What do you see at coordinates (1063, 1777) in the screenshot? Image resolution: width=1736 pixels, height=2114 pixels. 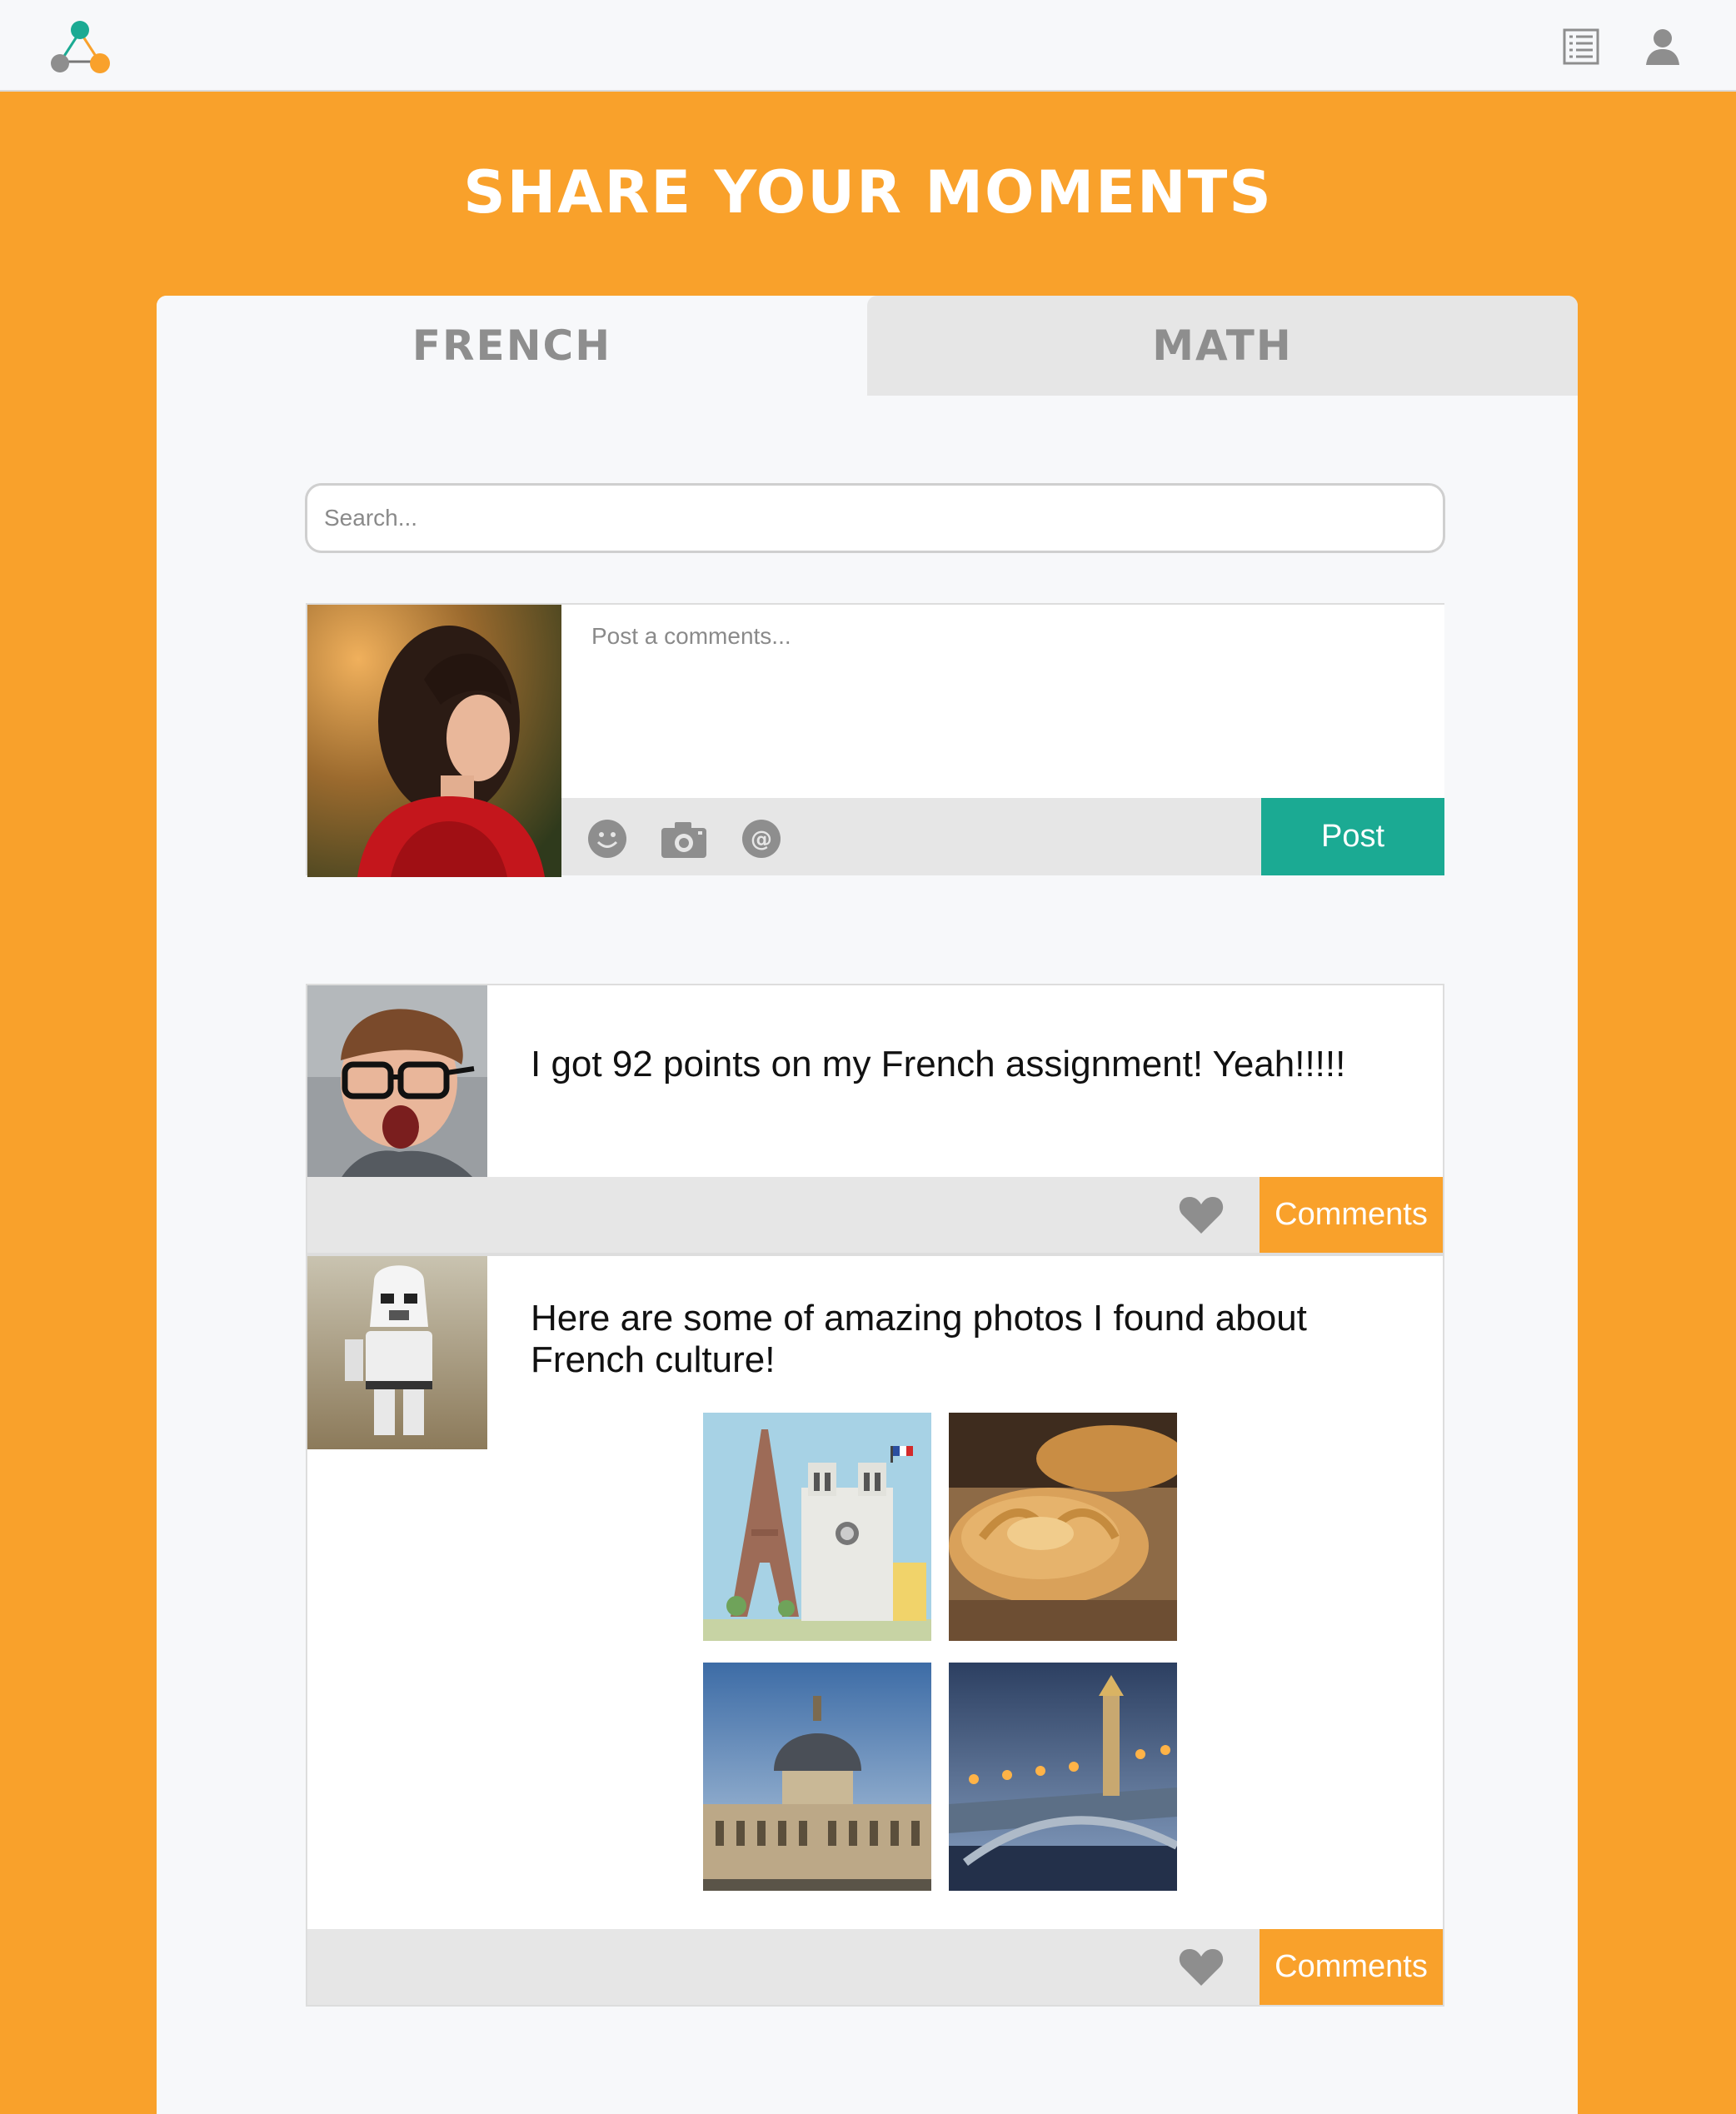 I see `pont-alexandre-iii-photo` at bounding box center [1063, 1777].